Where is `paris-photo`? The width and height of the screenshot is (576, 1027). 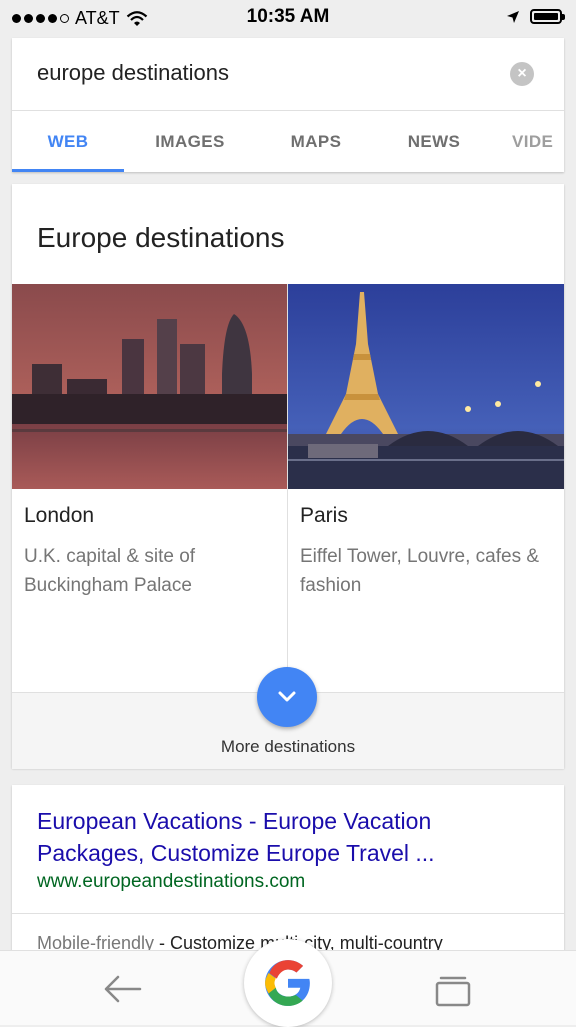 paris-photo is located at coordinates (426, 386).